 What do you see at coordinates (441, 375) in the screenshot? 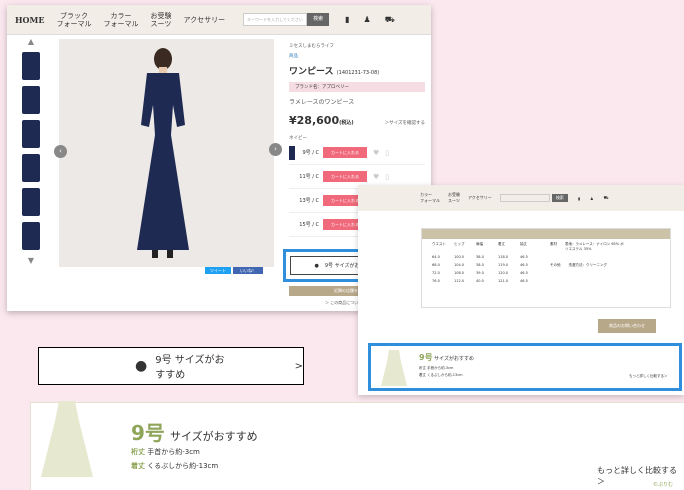
I see `recommend-line2: 着丈 くるぶしから約-13cm` at bounding box center [441, 375].